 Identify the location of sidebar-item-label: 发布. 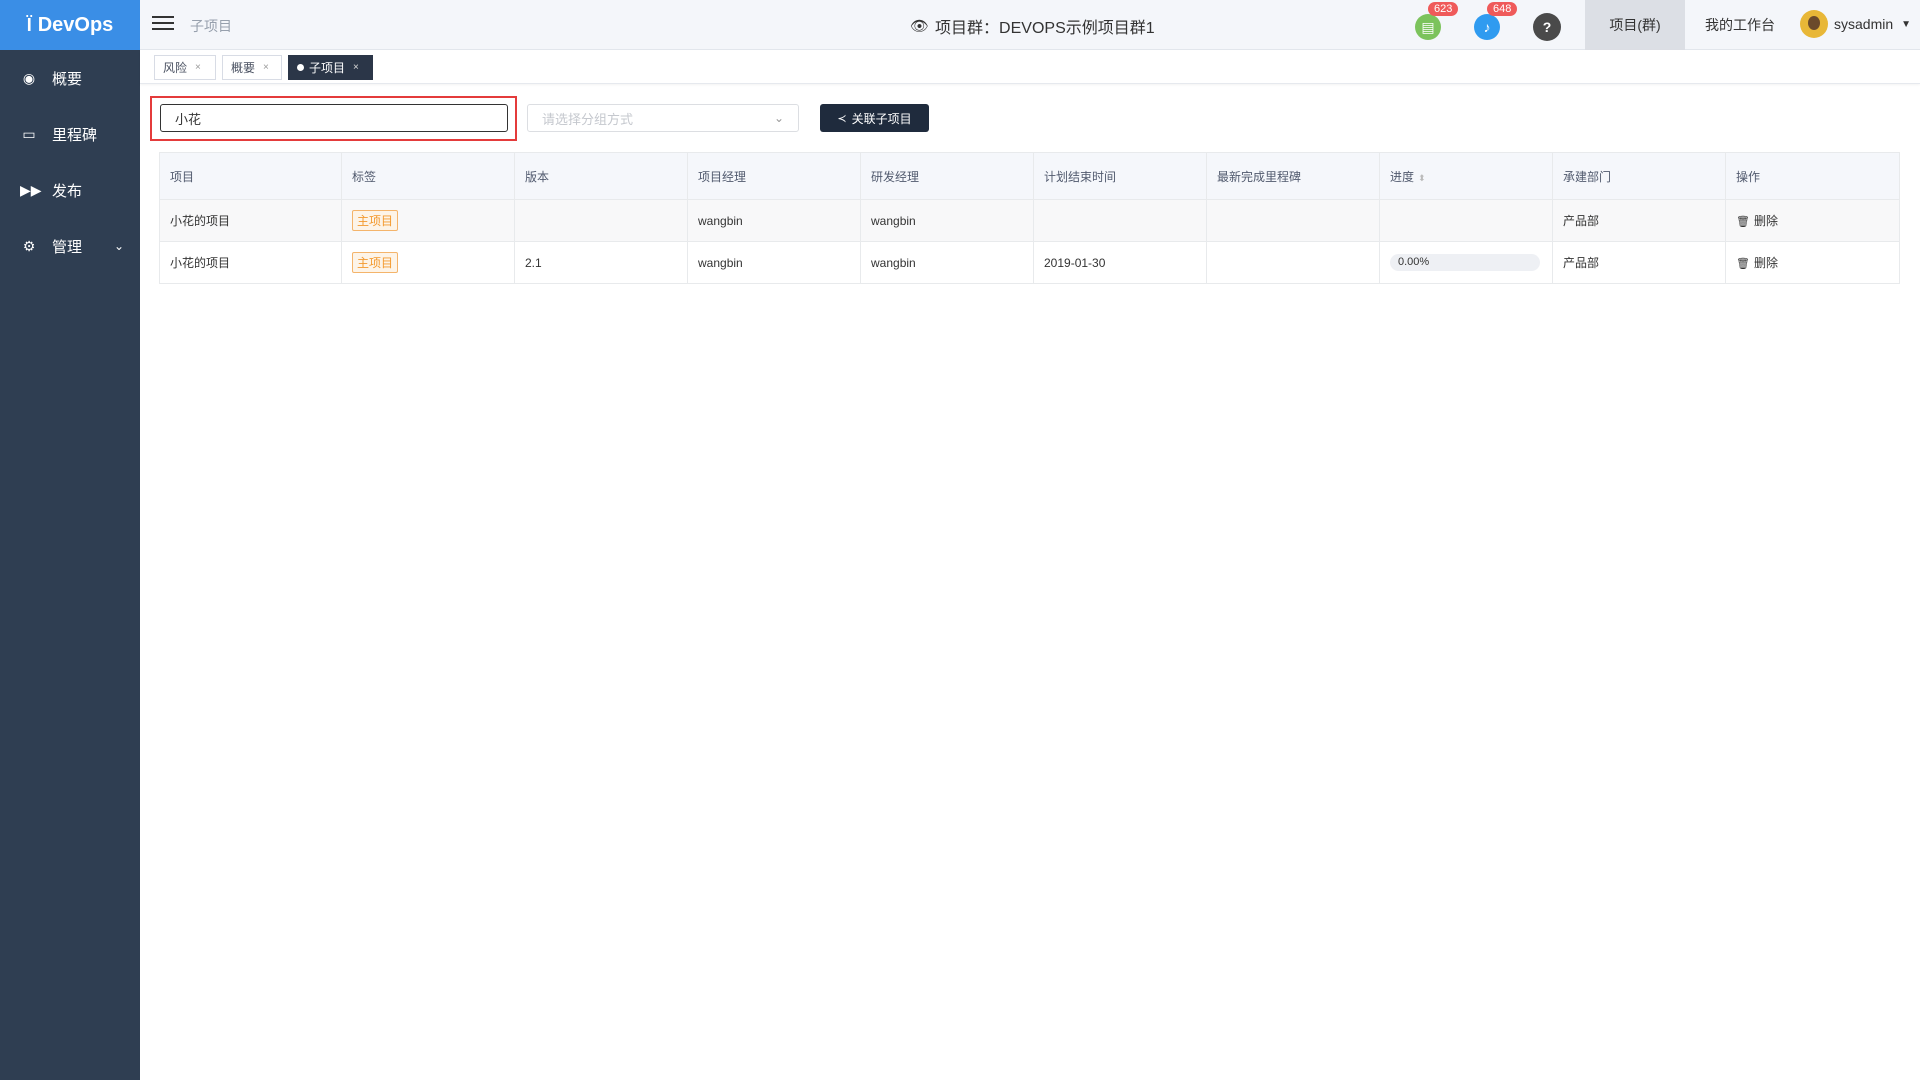
(67, 191).